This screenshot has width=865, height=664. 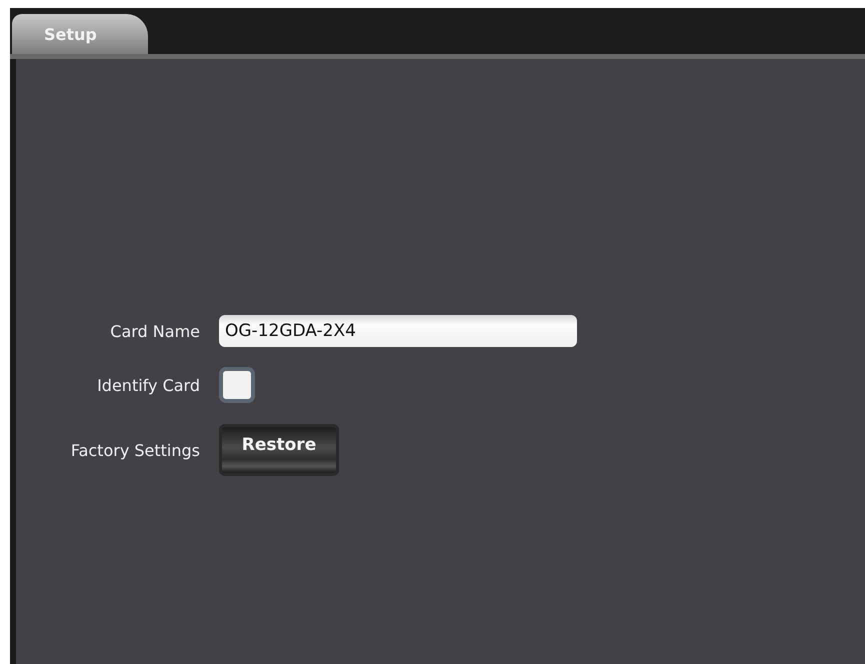 What do you see at coordinates (148, 385) in the screenshot?
I see `field-label: Identify Card` at bounding box center [148, 385].